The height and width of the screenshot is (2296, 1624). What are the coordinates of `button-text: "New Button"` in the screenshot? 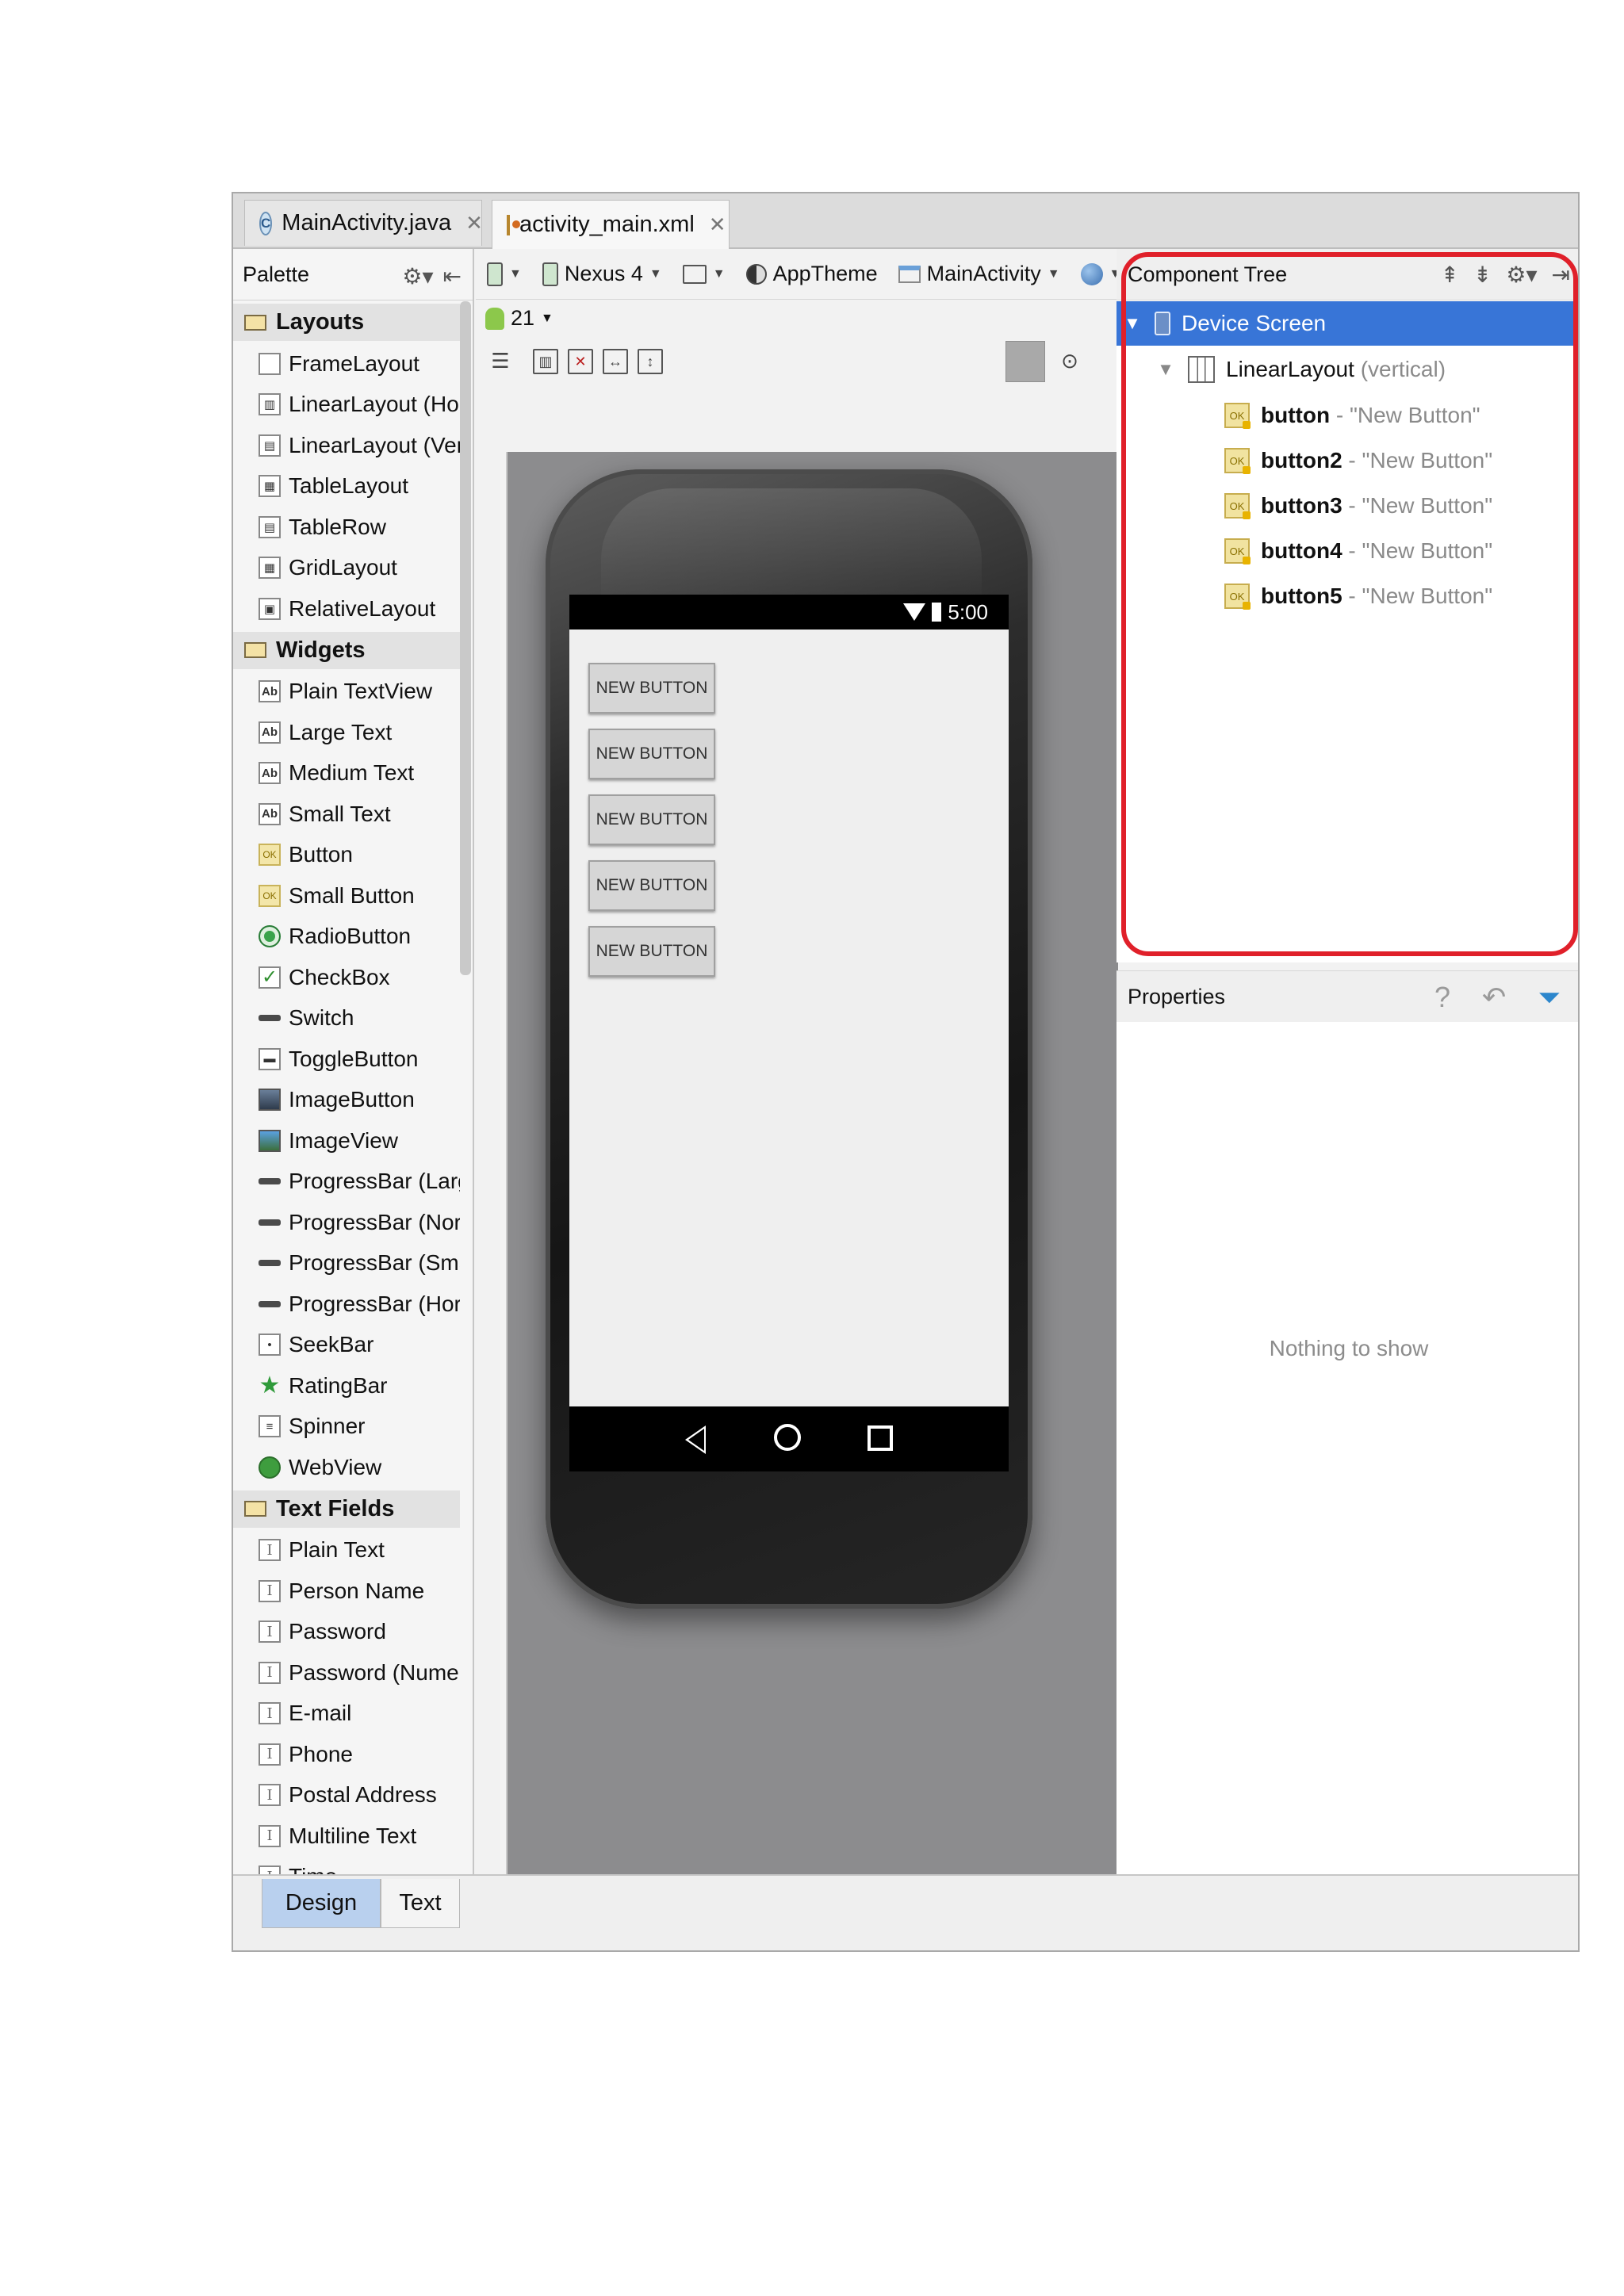 It's located at (1427, 461).